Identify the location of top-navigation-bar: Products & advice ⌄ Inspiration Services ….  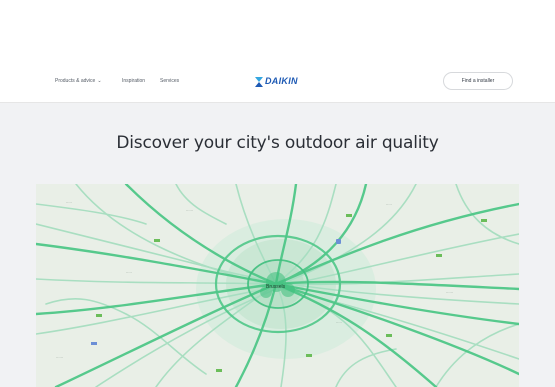
(277, 81).